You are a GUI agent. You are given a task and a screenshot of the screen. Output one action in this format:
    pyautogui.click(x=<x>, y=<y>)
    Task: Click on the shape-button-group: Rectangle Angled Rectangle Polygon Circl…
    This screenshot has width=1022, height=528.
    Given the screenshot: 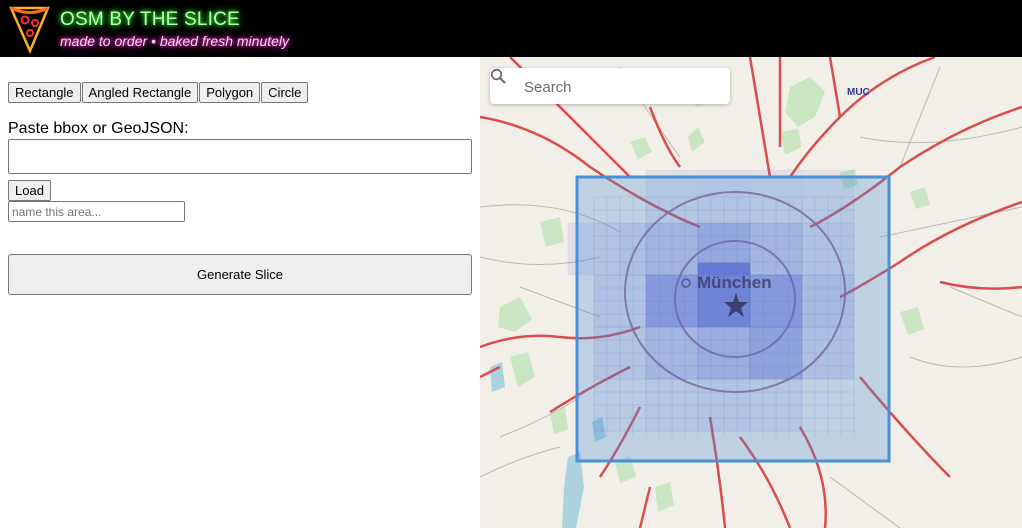 What is the action you would take?
    pyautogui.click(x=158, y=92)
    